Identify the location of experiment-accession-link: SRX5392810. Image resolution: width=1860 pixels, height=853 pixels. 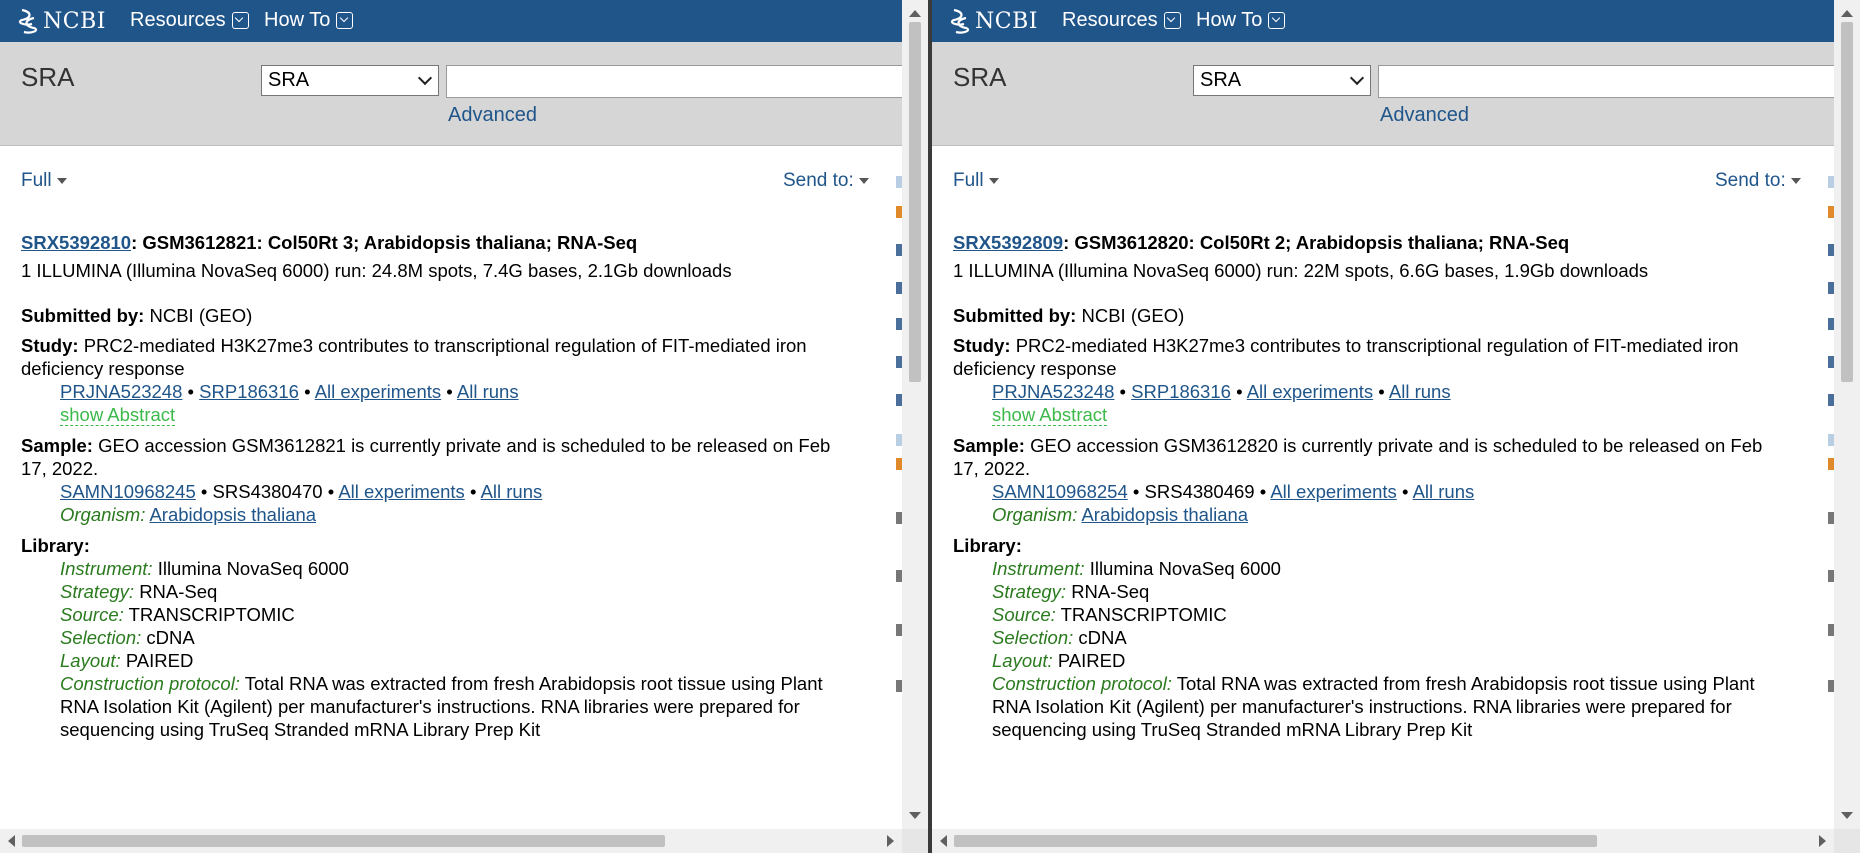
(76, 242).